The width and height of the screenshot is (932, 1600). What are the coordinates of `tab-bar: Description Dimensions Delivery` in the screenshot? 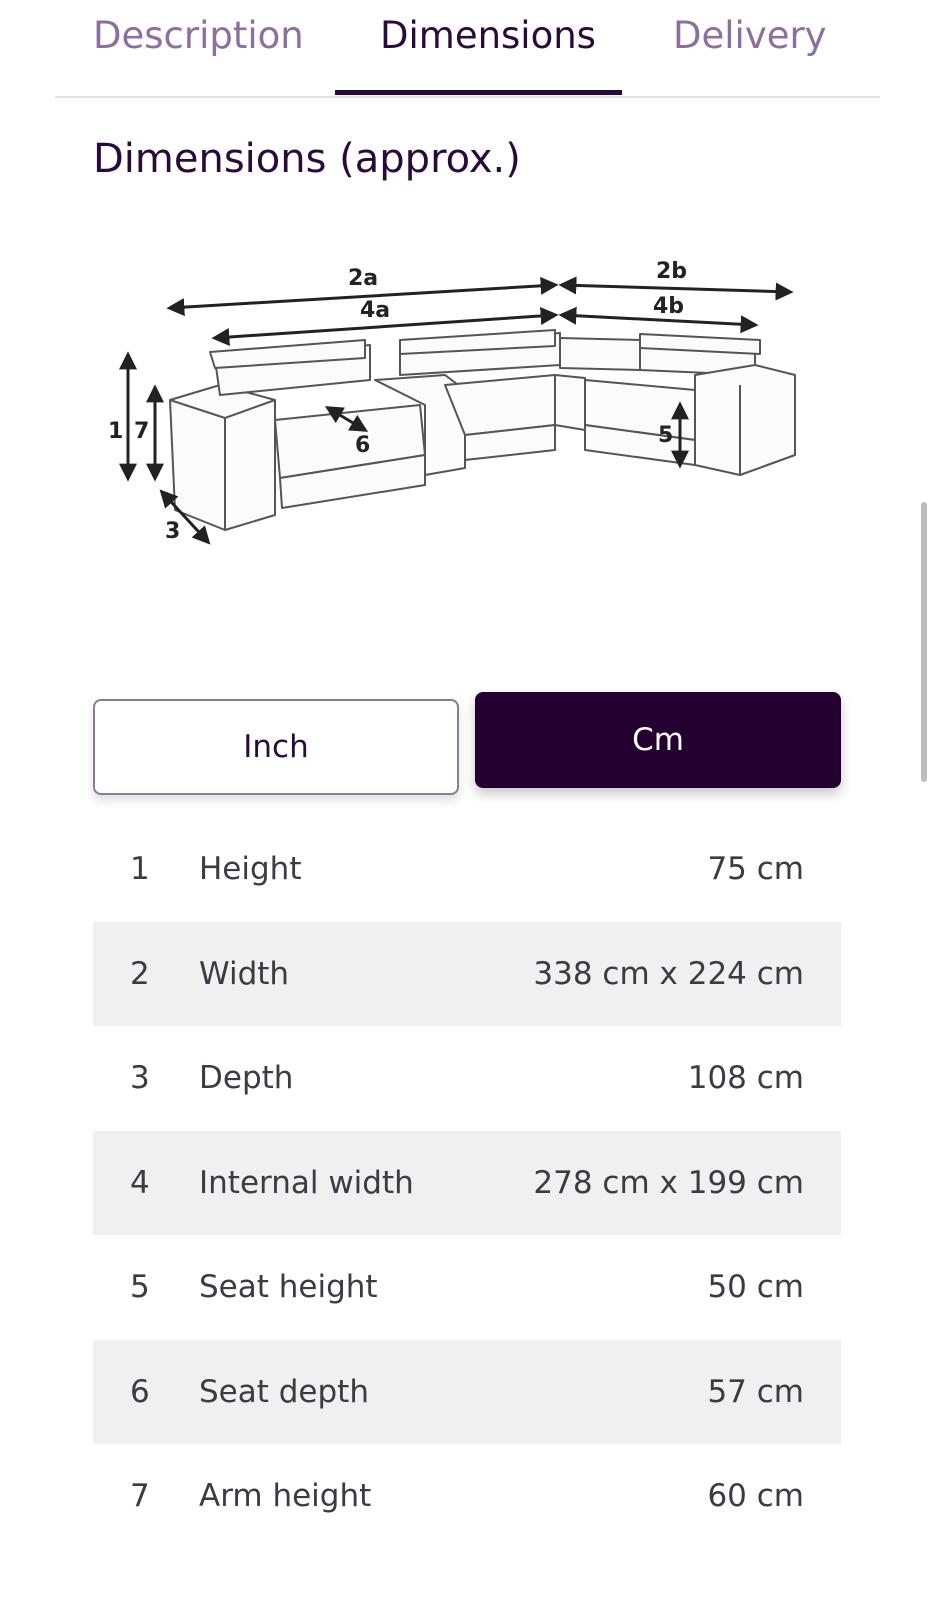 It's located at (467, 49).